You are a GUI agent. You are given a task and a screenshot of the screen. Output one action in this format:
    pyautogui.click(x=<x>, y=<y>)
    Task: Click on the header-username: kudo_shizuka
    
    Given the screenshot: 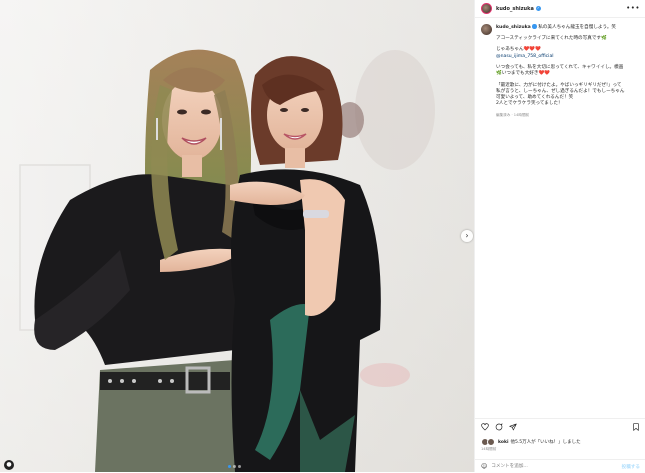 What is the action you would take?
    pyautogui.click(x=515, y=9)
    